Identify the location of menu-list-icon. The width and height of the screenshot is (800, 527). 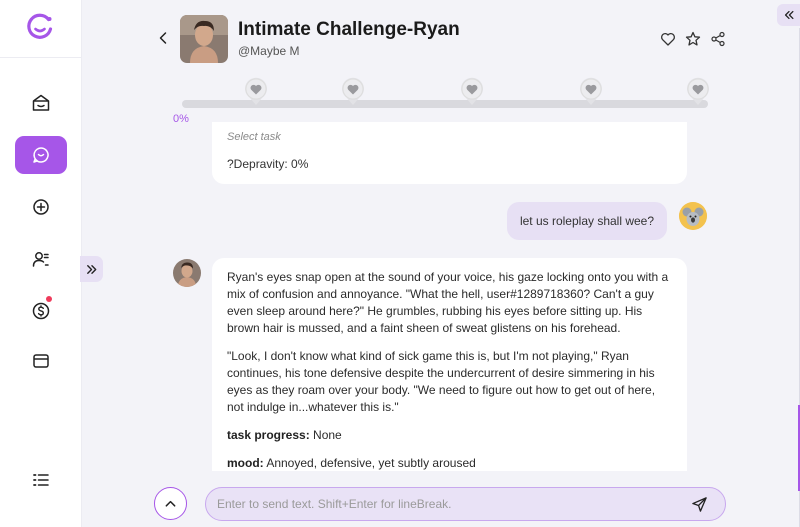
(41, 480).